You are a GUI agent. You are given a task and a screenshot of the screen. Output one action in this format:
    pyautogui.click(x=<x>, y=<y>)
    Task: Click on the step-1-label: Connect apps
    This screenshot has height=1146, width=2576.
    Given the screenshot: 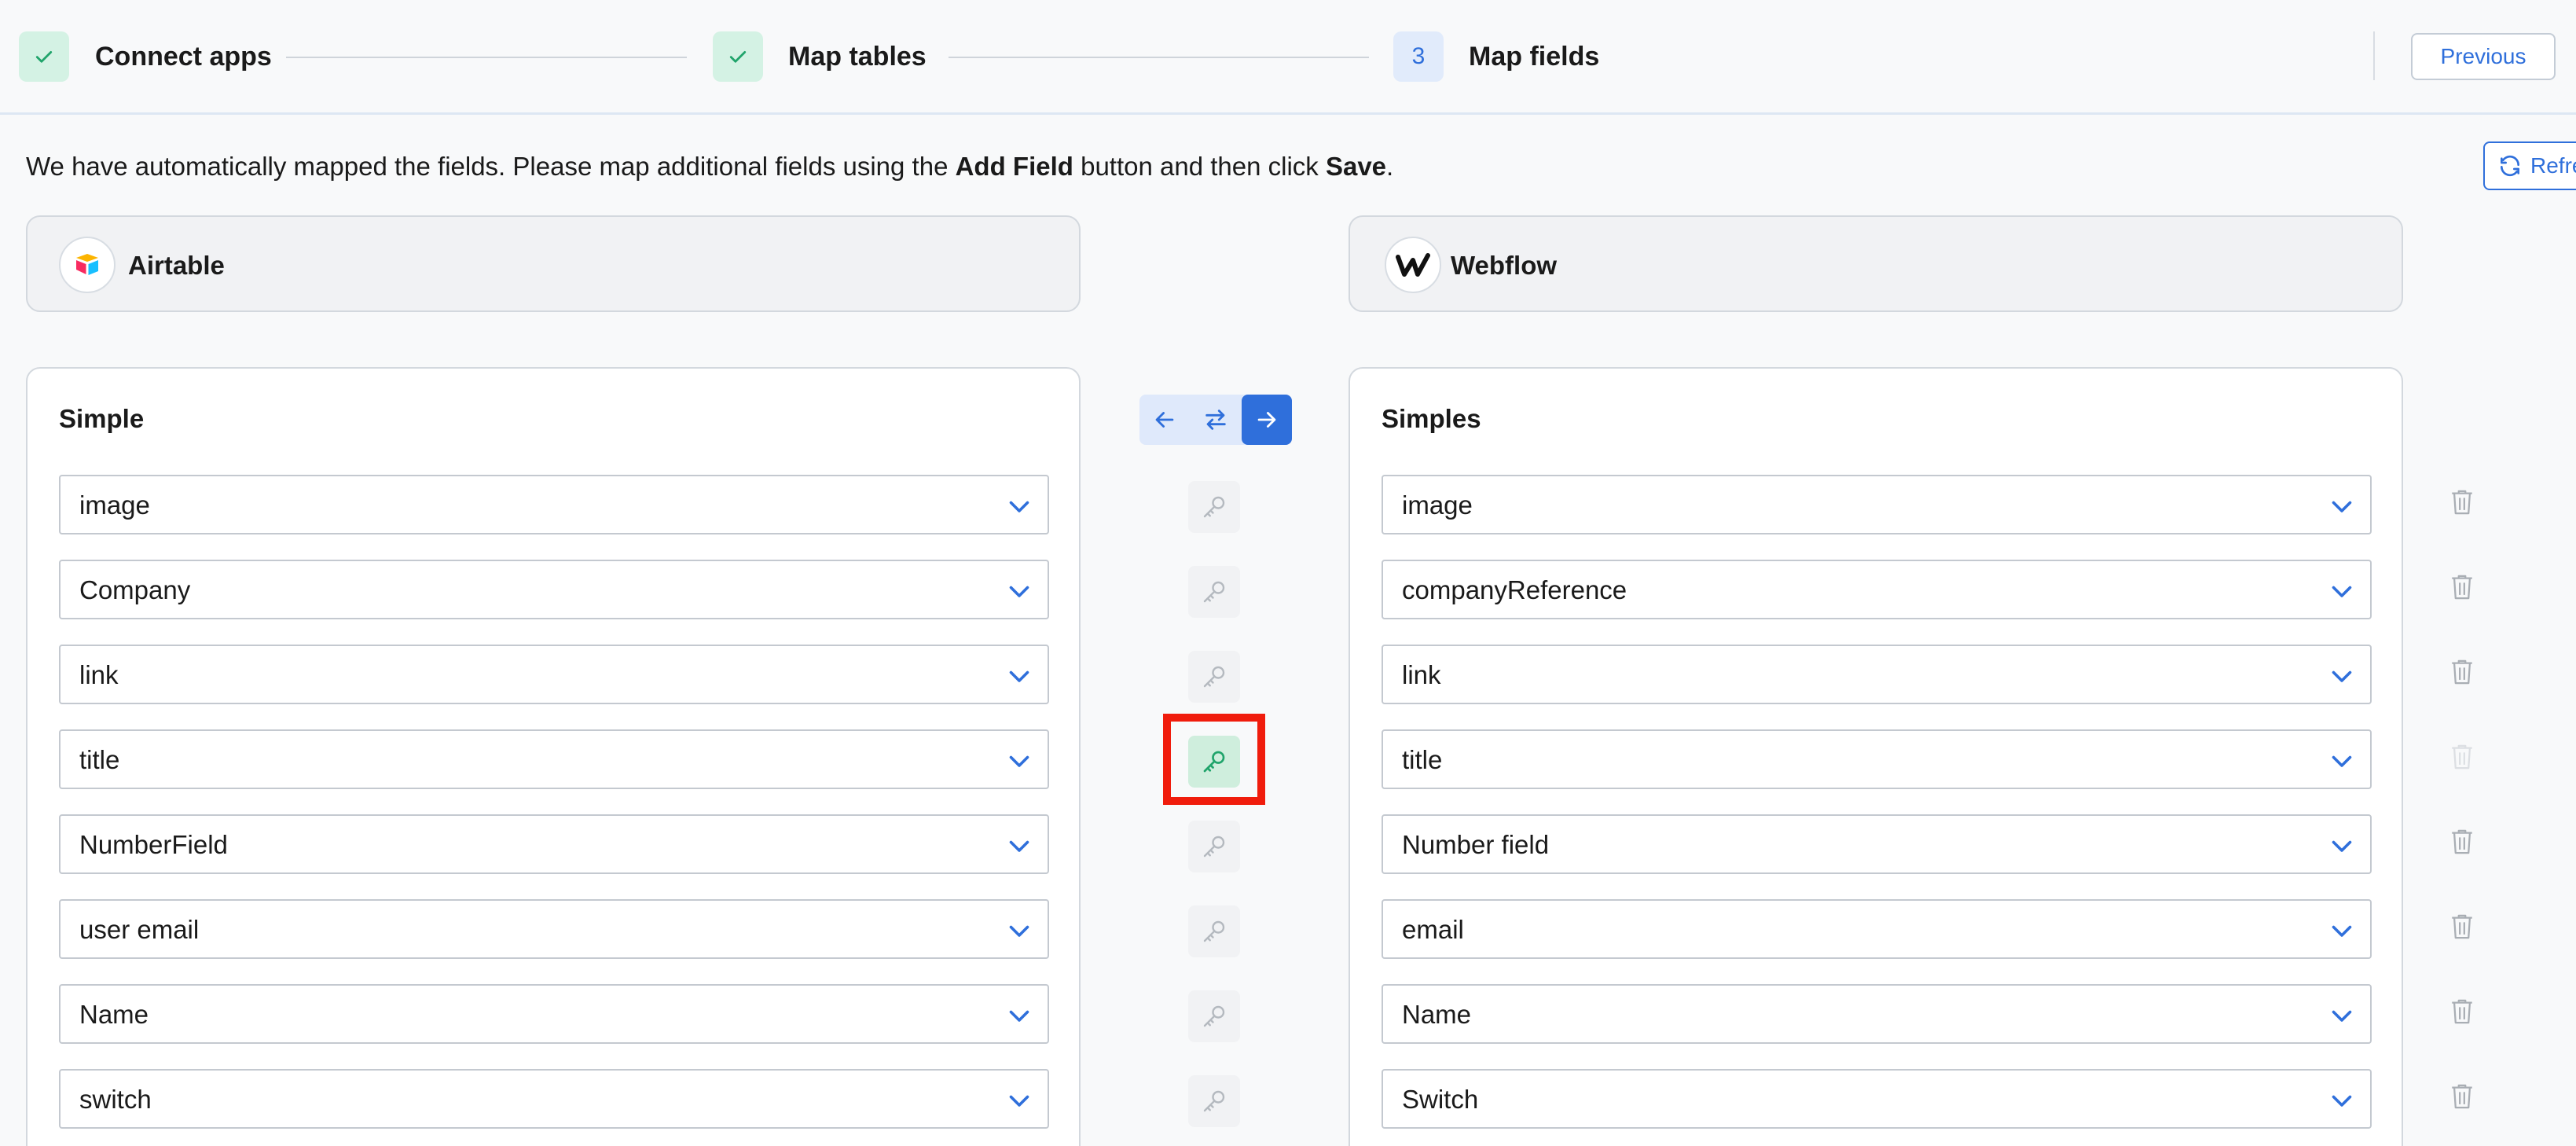 What is the action you would take?
    pyautogui.click(x=183, y=57)
    